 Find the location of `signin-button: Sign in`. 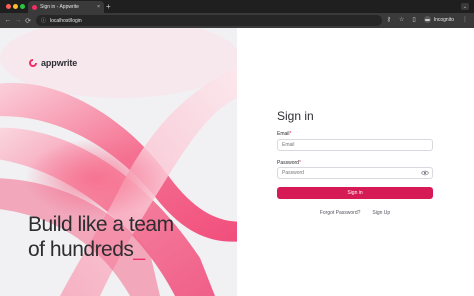

signin-button: Sign in is located at coordinates (355, 193).